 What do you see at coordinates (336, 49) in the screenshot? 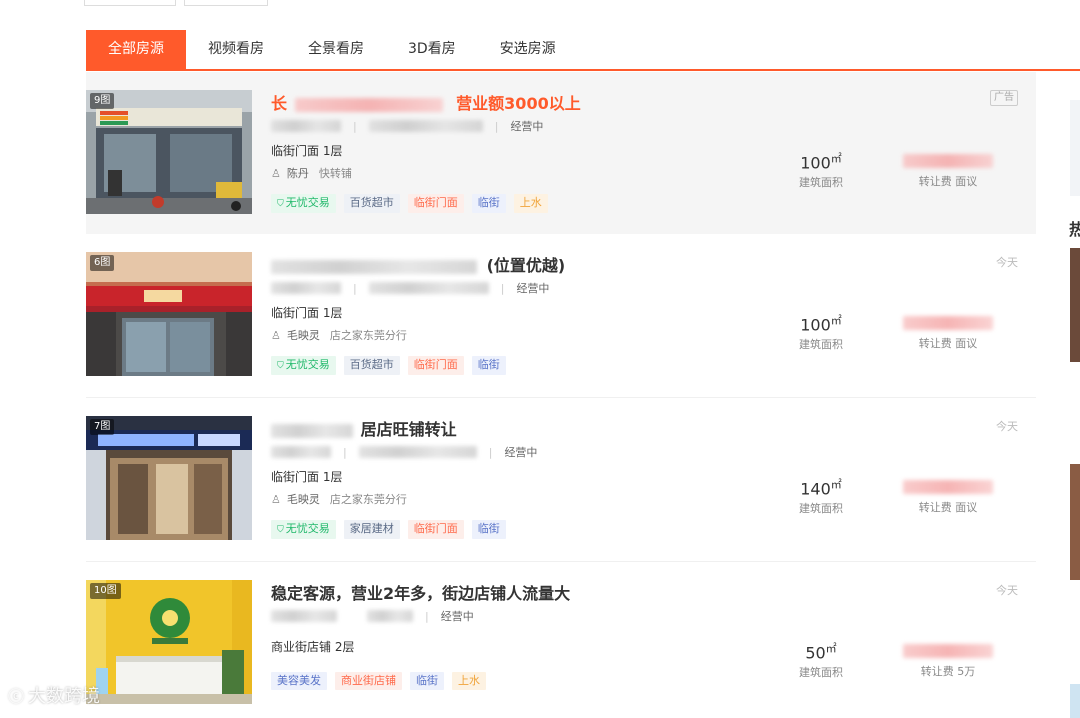
I see `tab-panorama: 全景看房` at bounding box center [336, 49].